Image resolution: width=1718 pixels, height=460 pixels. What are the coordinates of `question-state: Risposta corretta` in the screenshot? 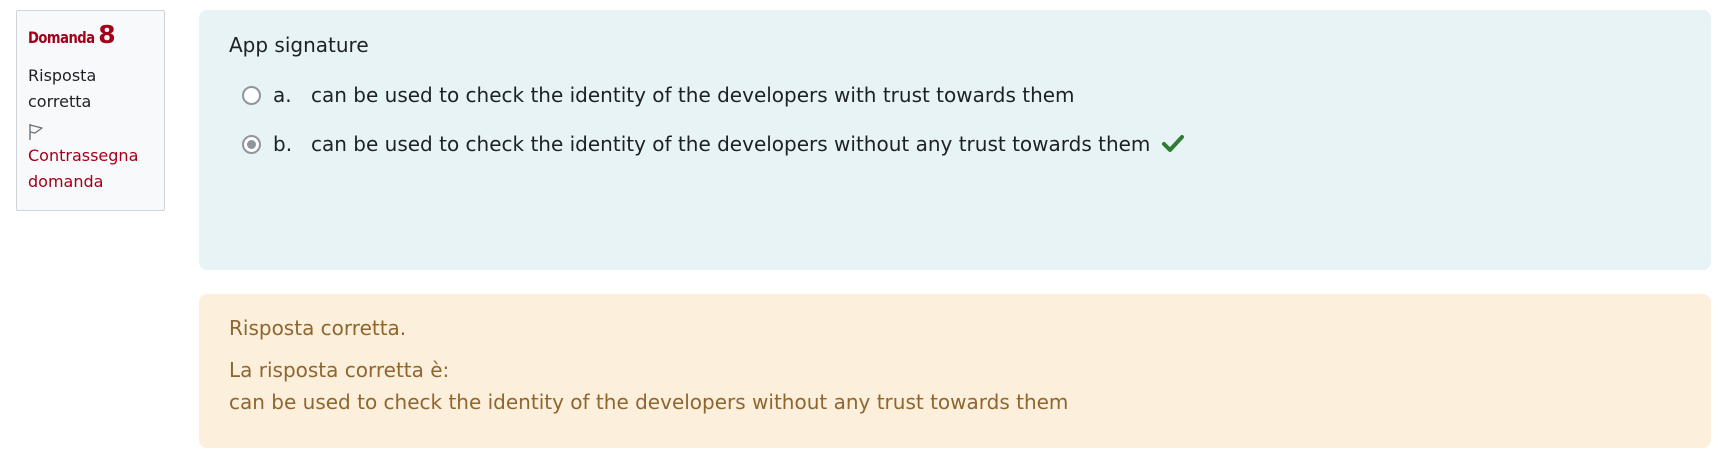 It's located at (62, 88).